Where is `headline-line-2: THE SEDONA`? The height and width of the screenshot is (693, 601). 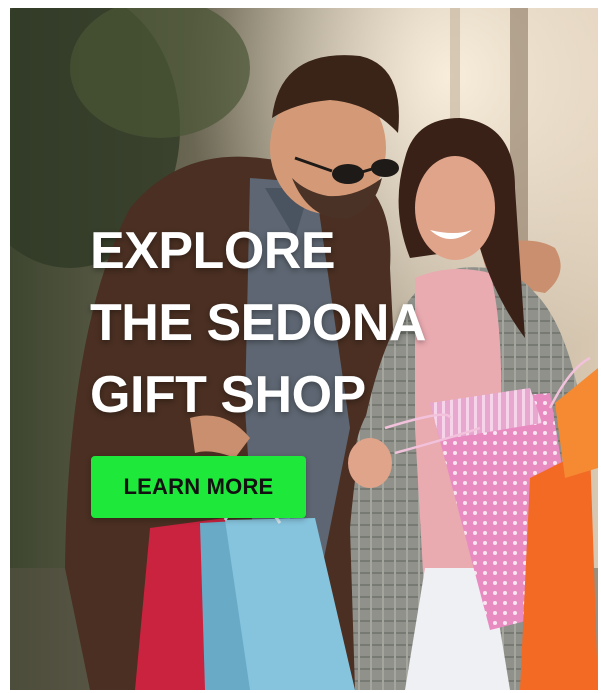
headline-line-2: THE SEDONA is located at coordinates (258, 323).